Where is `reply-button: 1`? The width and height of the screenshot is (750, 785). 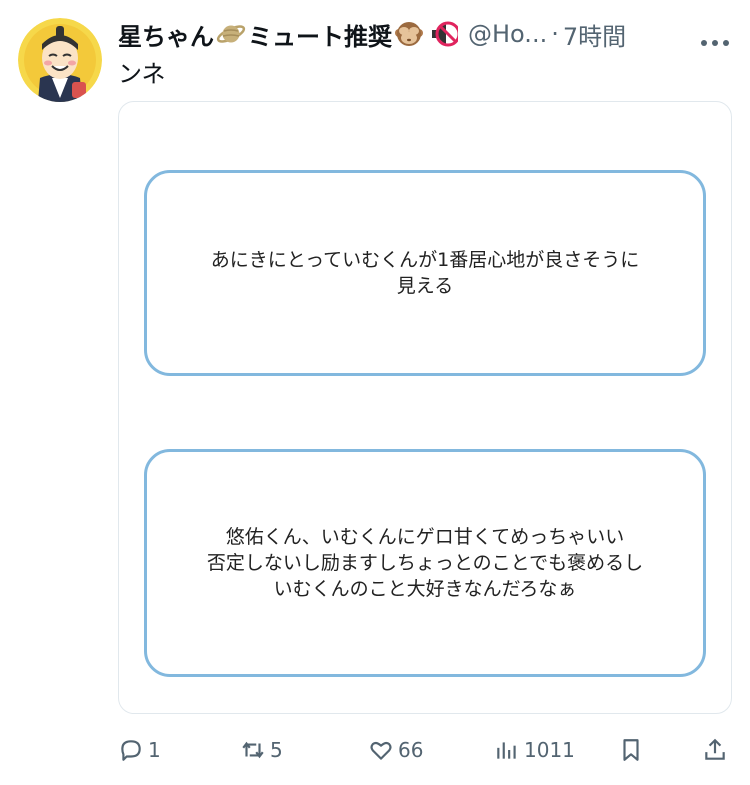
reply-button: 1 is located at coordinates (139, 750).